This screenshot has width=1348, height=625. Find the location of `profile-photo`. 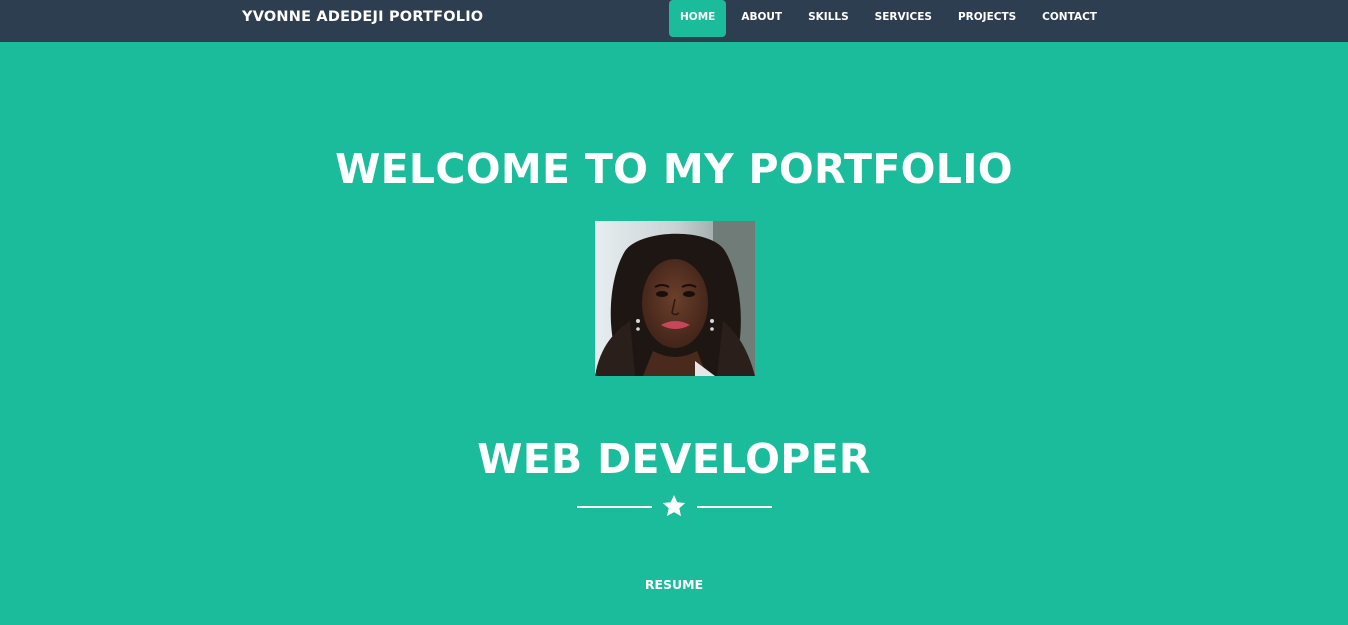

profile-photo is located at coordinates (675, 298).